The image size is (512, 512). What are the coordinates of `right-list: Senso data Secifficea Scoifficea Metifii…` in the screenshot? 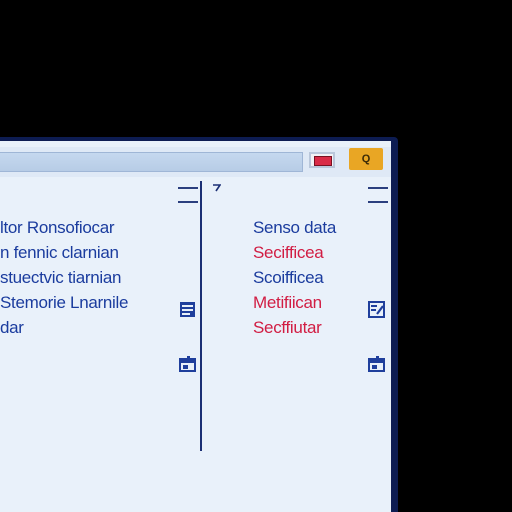 It's located at (318, 277).